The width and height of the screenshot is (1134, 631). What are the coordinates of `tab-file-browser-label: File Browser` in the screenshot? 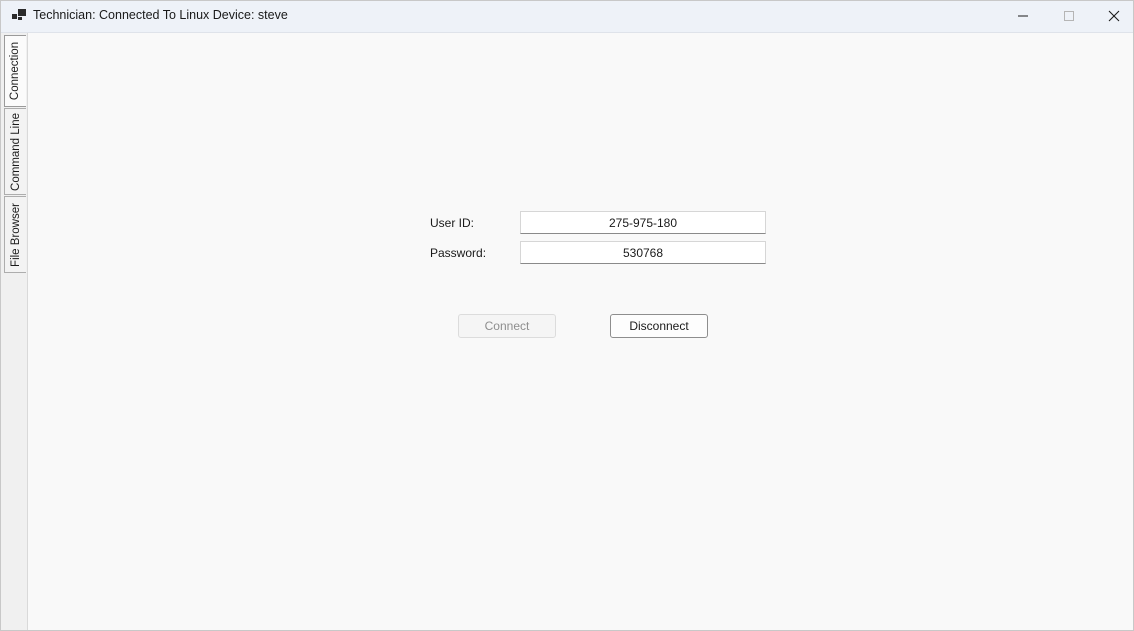 It's located at (15, 234).